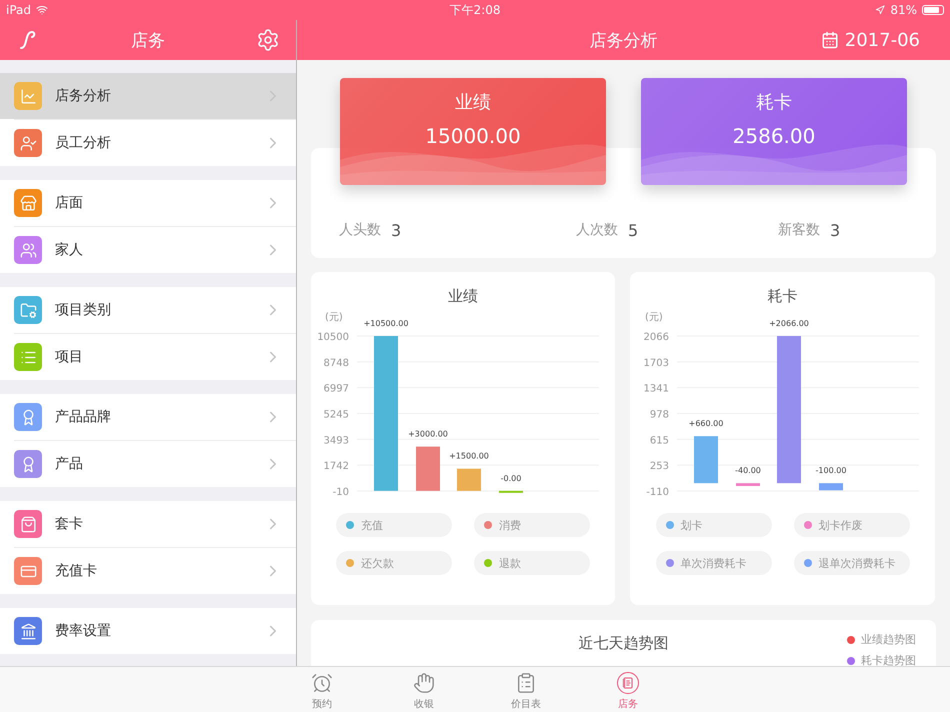 Image resolution: width=950 pixels, height=712 pixels. Describe the element at coordinates (322, 683) in the screenshot. I see `alarm-clock-icon` at that location.